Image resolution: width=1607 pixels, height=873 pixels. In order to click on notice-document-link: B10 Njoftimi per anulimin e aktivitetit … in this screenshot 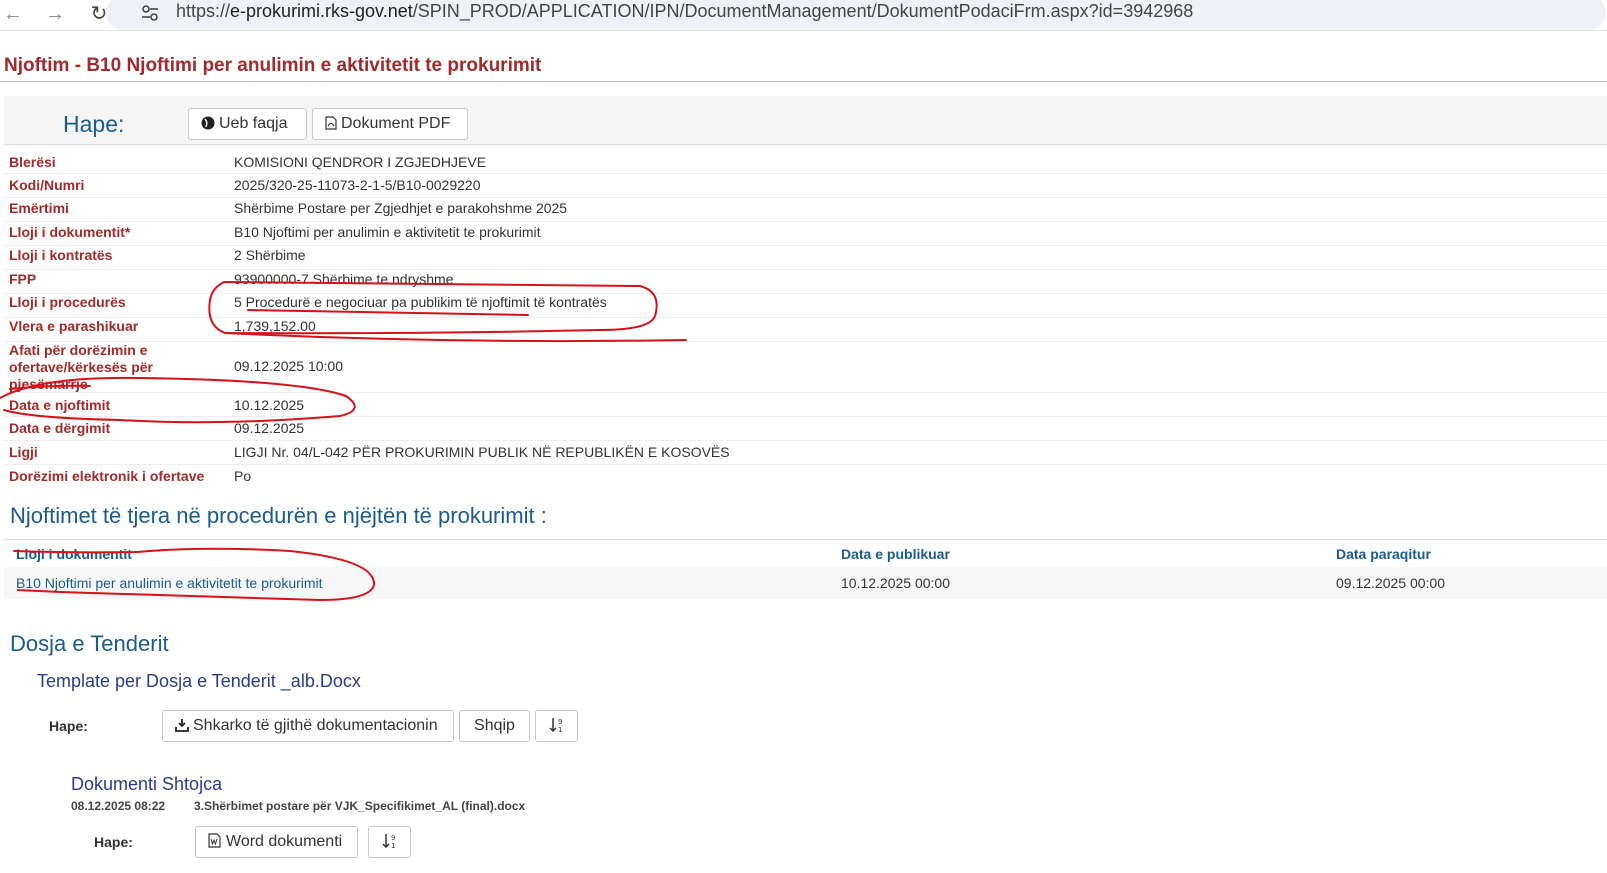, I will do `click(169, 583)`.